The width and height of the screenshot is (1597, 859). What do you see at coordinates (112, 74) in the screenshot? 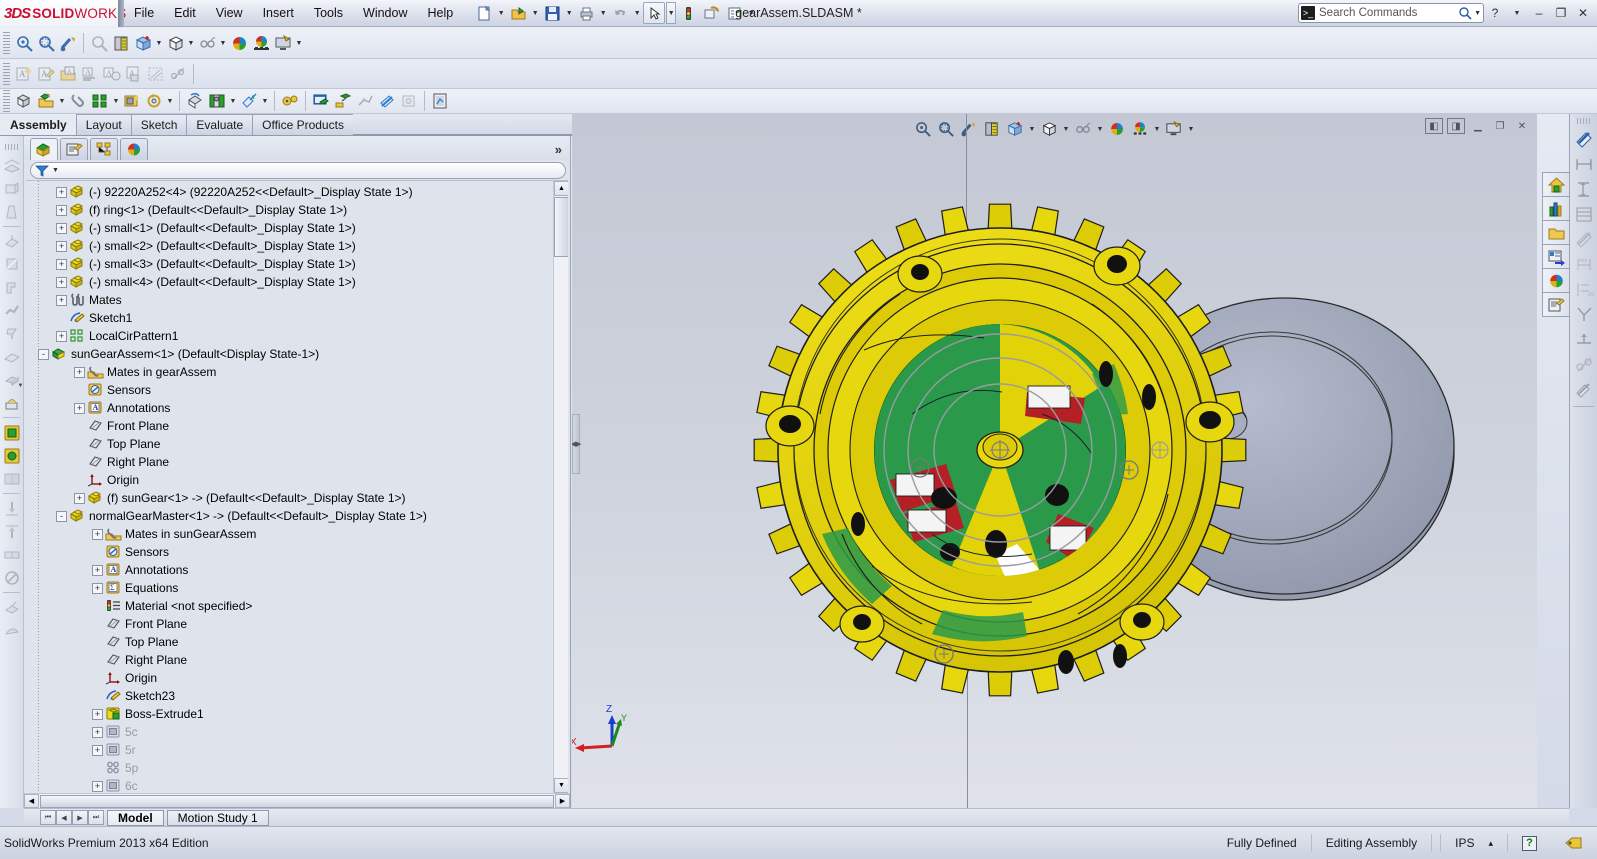
I see `balloon-icon: A` at bounding box center [112, 74].